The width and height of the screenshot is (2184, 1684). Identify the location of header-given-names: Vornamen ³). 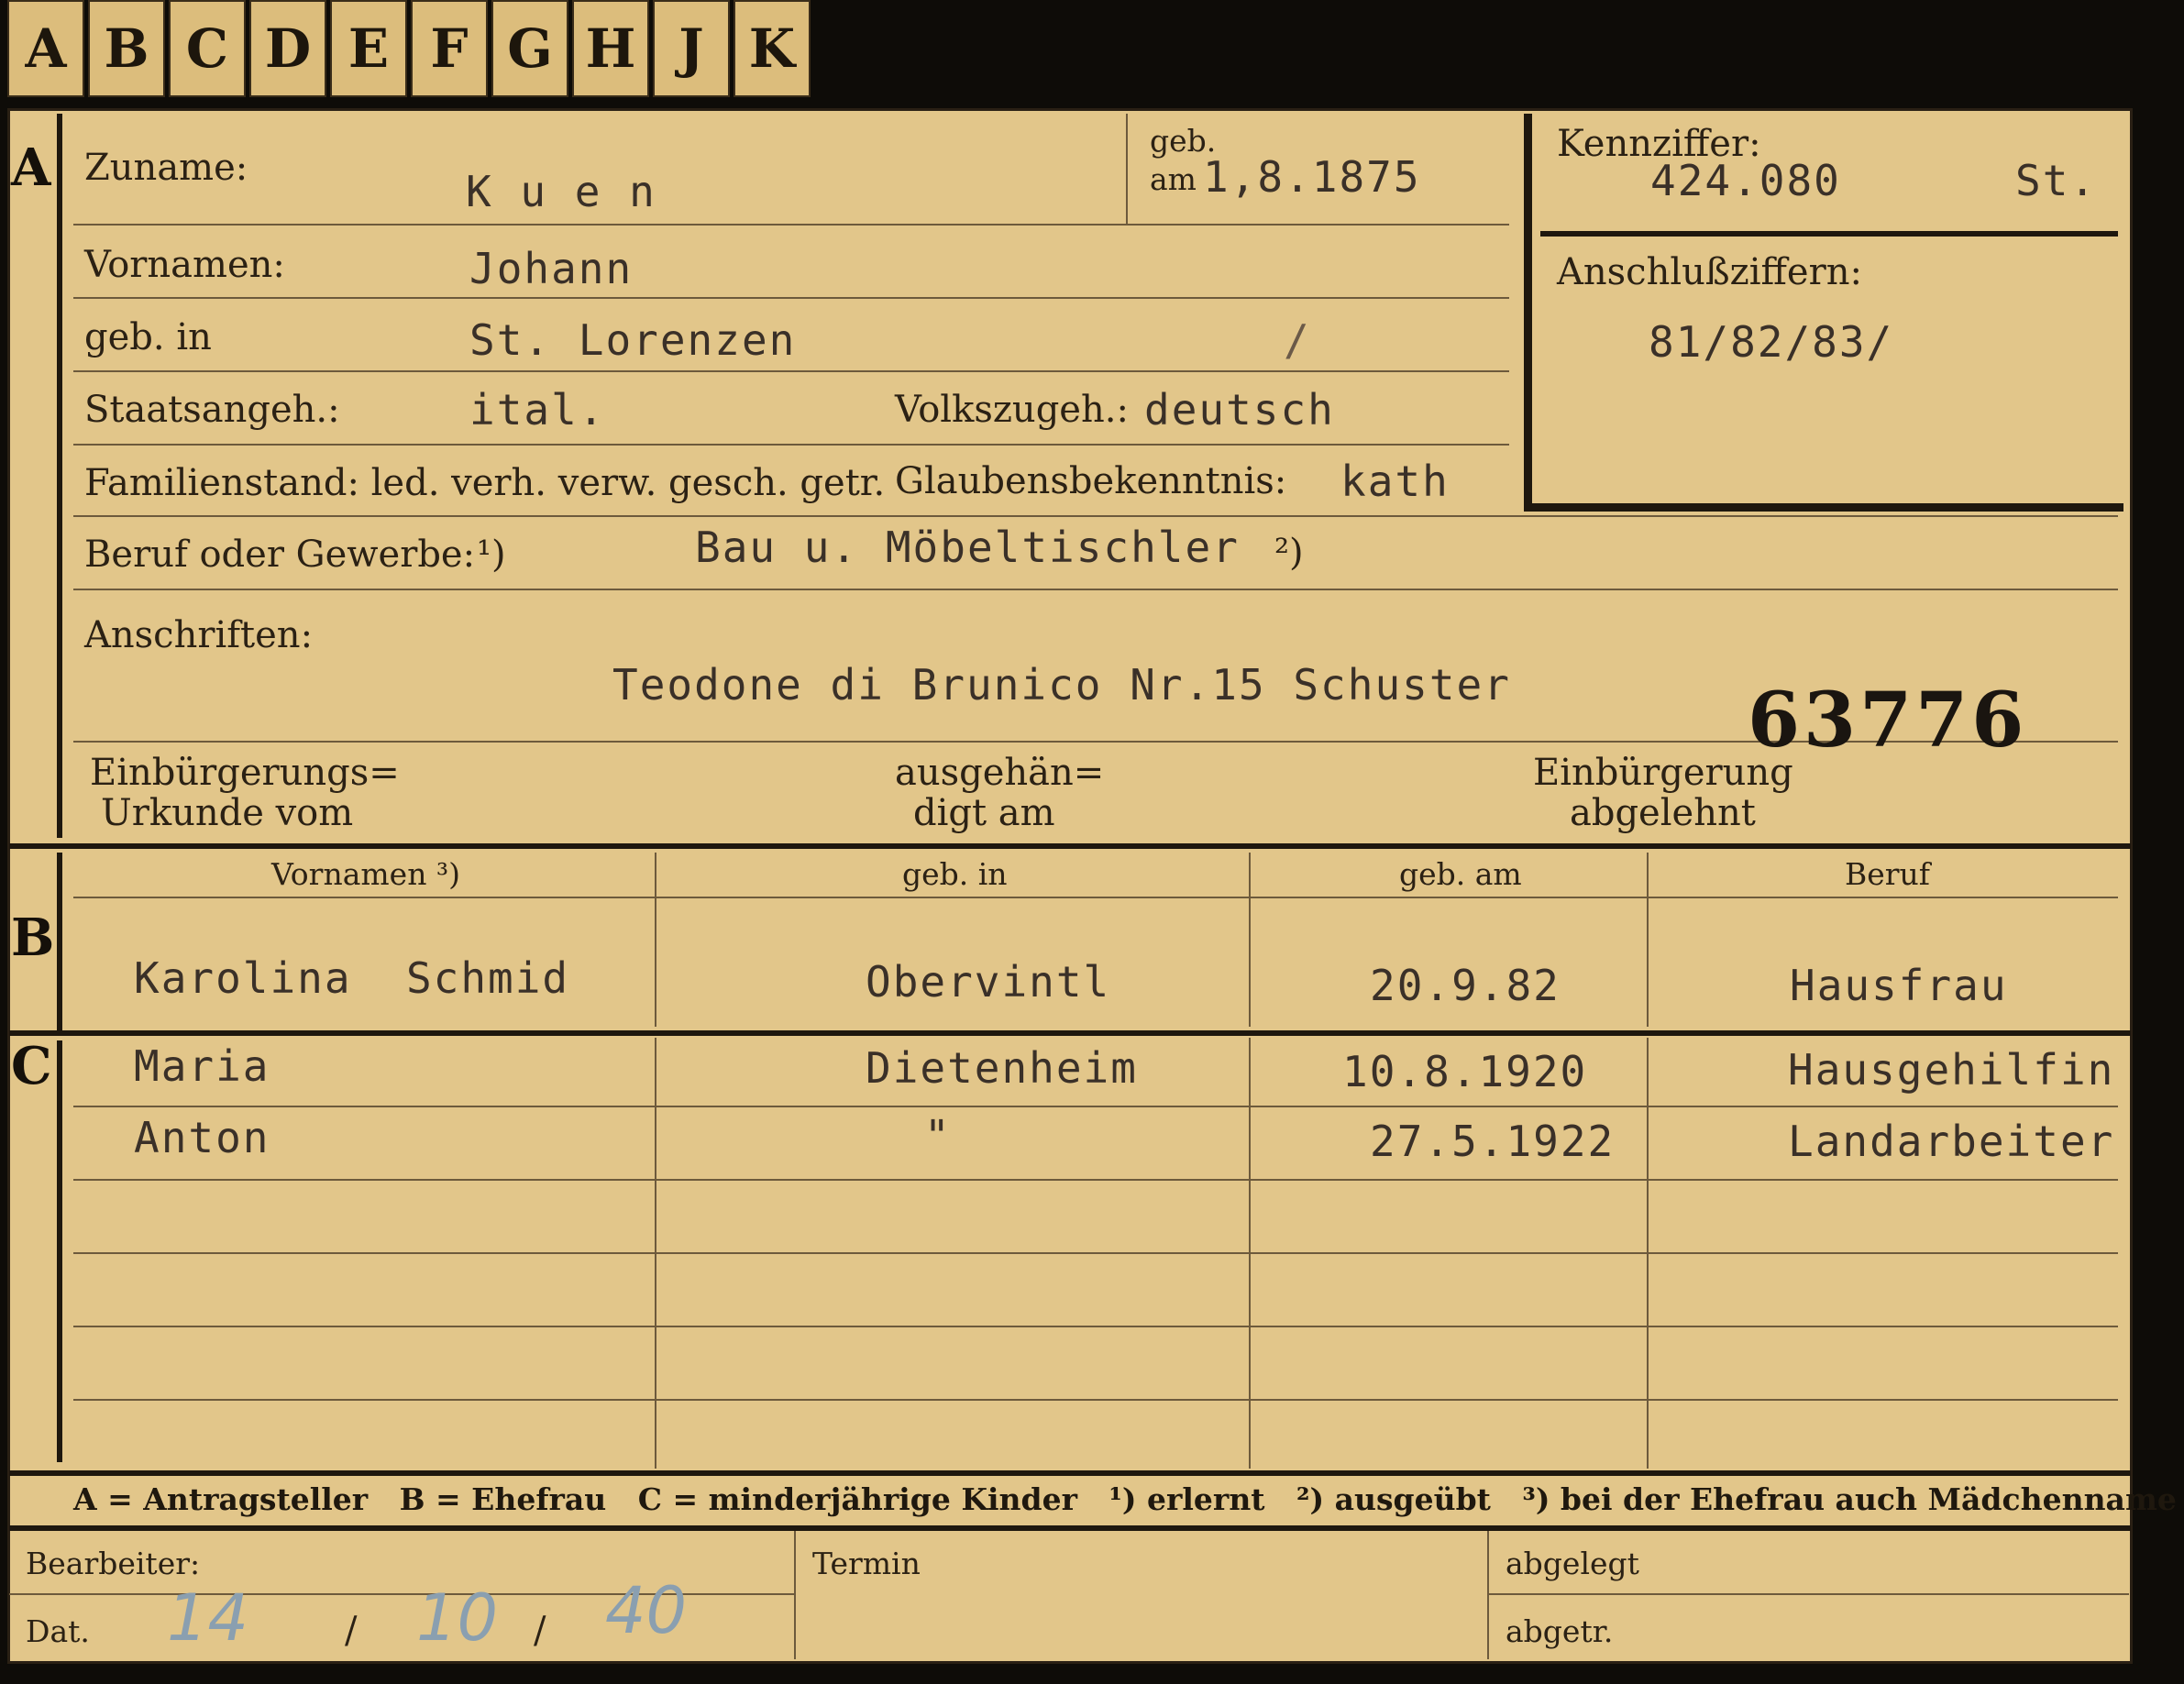
(366, 874).